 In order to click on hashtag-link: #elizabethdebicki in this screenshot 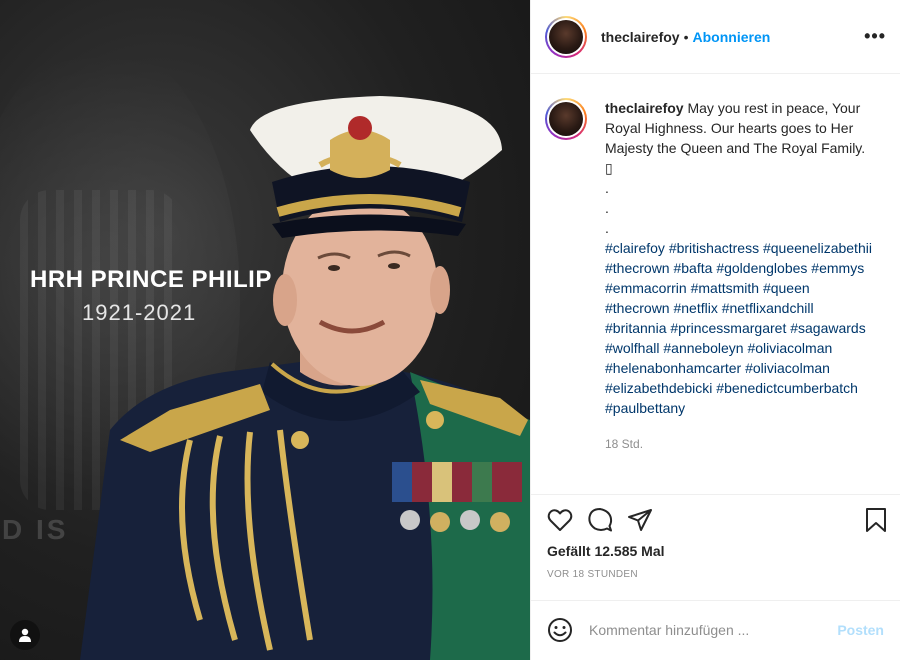, I will do `click(658, 388)`.